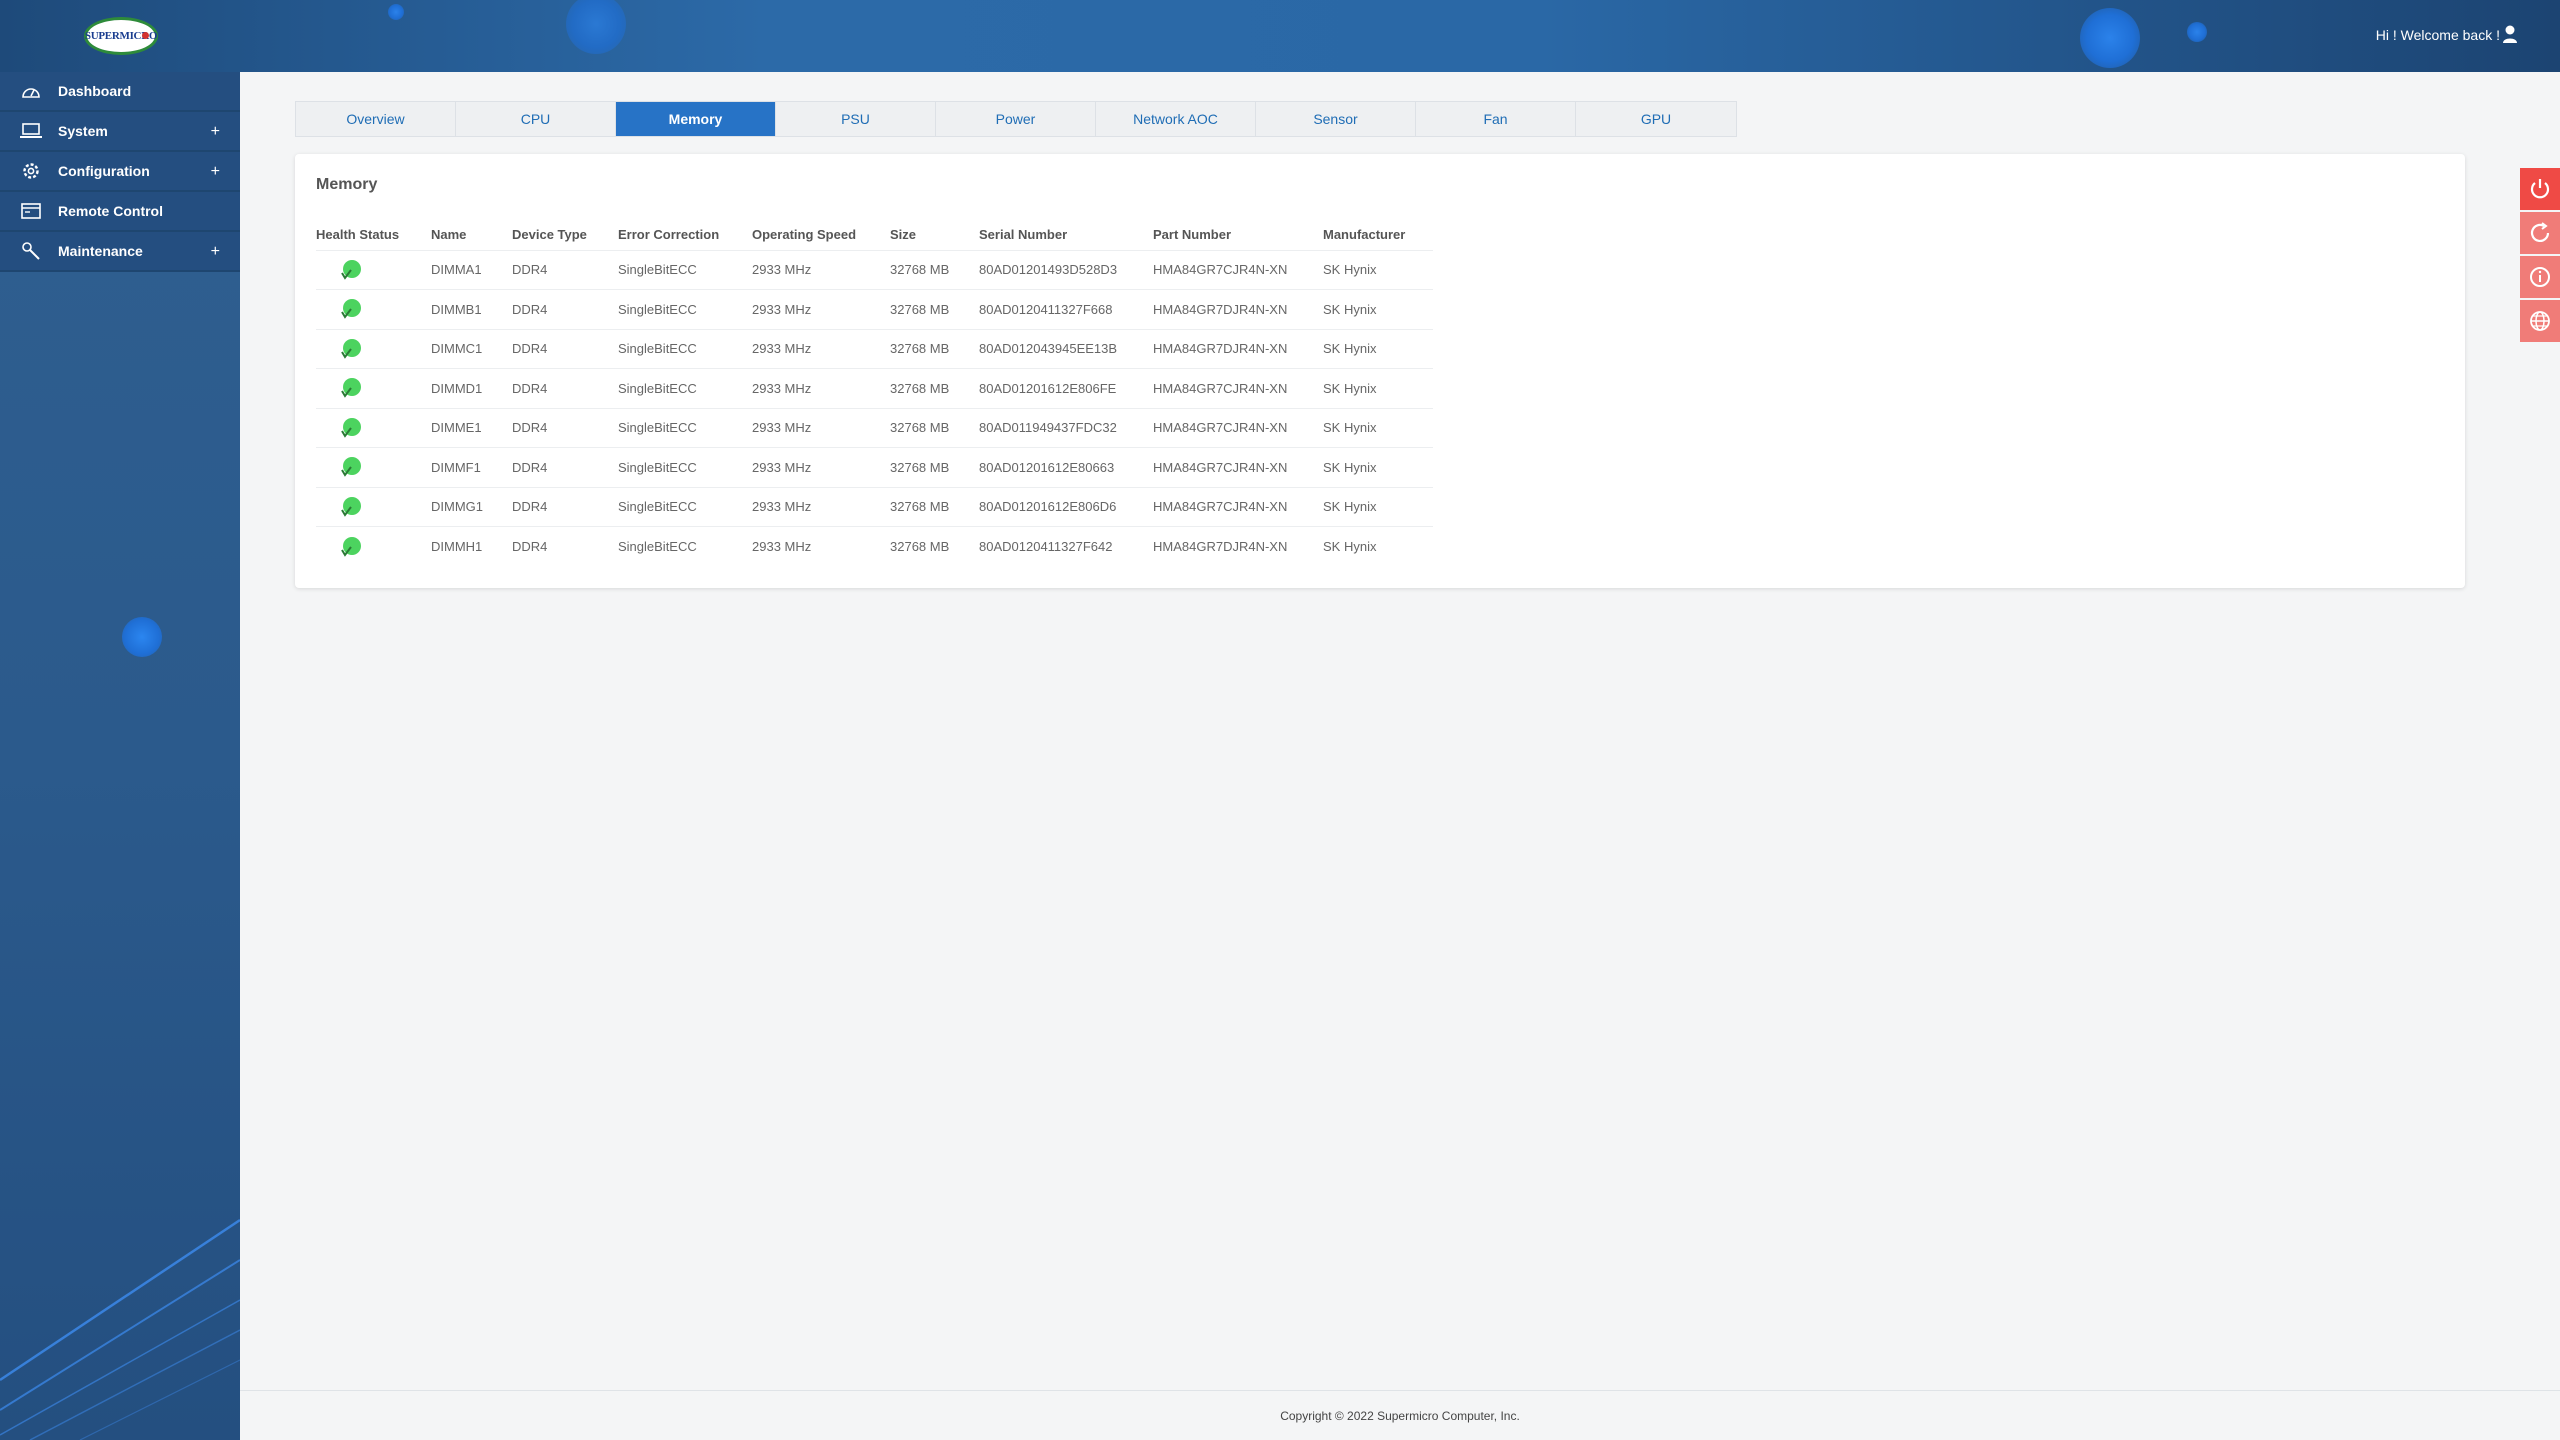  I want to click on info-button, so click(2540, 277).